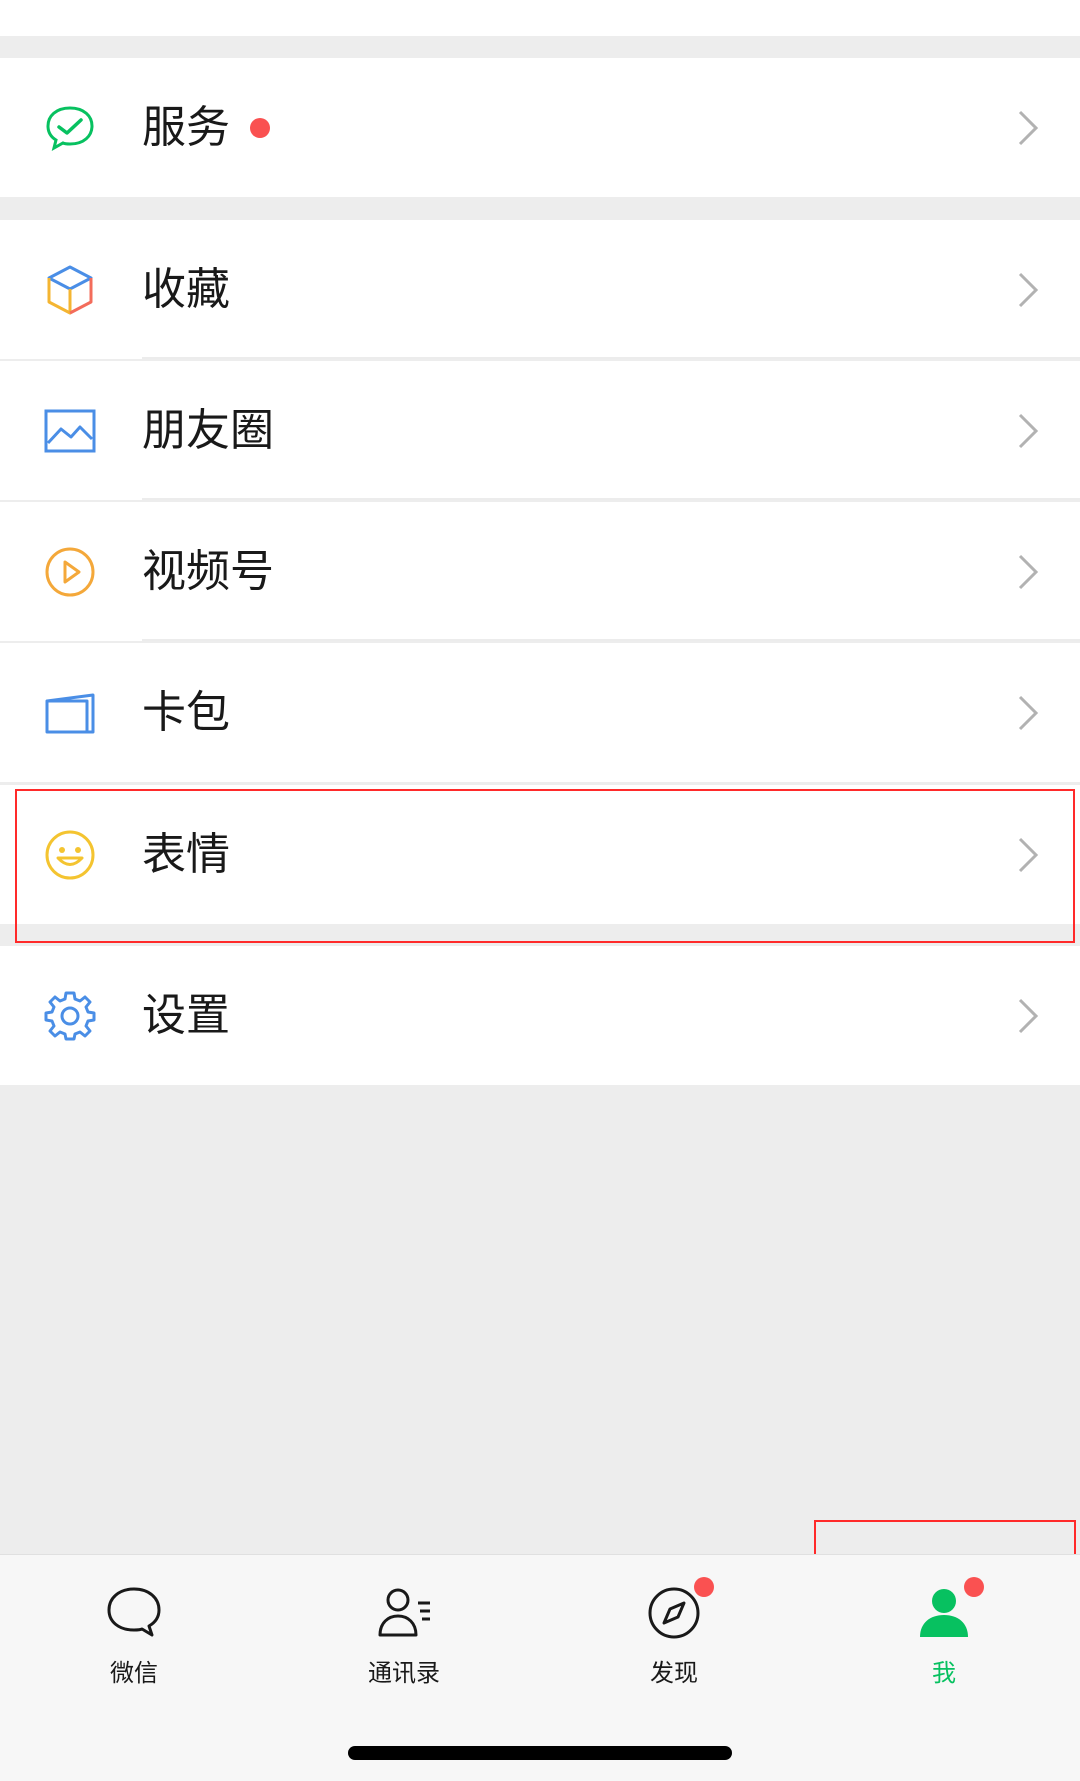 Image resolution: width=1080 pixels, height=1781 pixels. I want to click on picture-icon, so click(70, 431).